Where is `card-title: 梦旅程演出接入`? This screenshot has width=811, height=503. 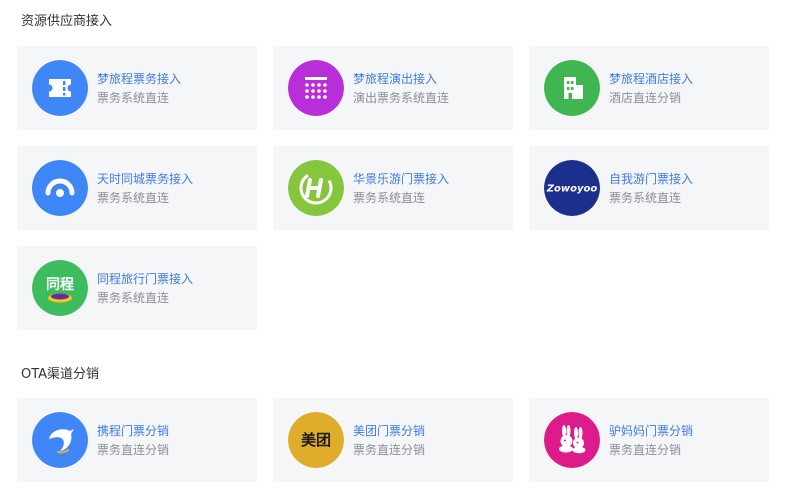 card-title: 梦旅程演出接入 is located at coordinates (395, 79).